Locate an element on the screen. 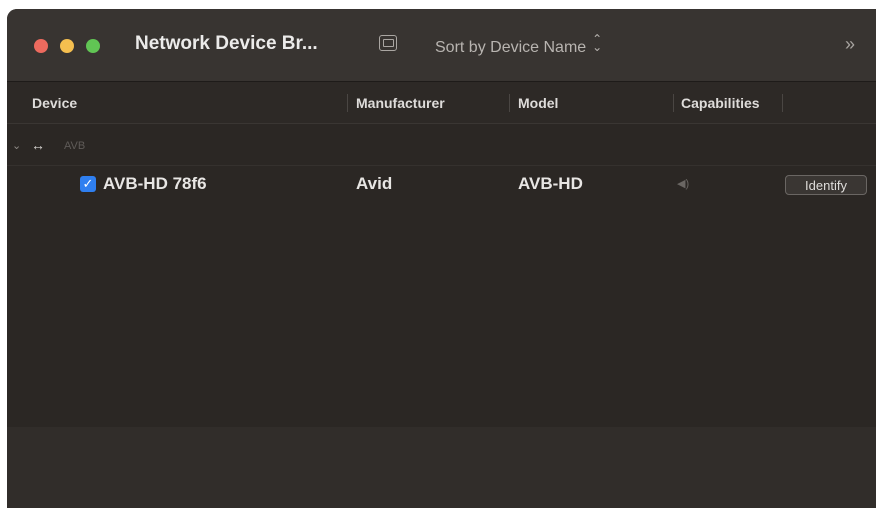 This screenshot has width=876, height=508. sidebar-toggle-icon is located at coordinates (388, 43).